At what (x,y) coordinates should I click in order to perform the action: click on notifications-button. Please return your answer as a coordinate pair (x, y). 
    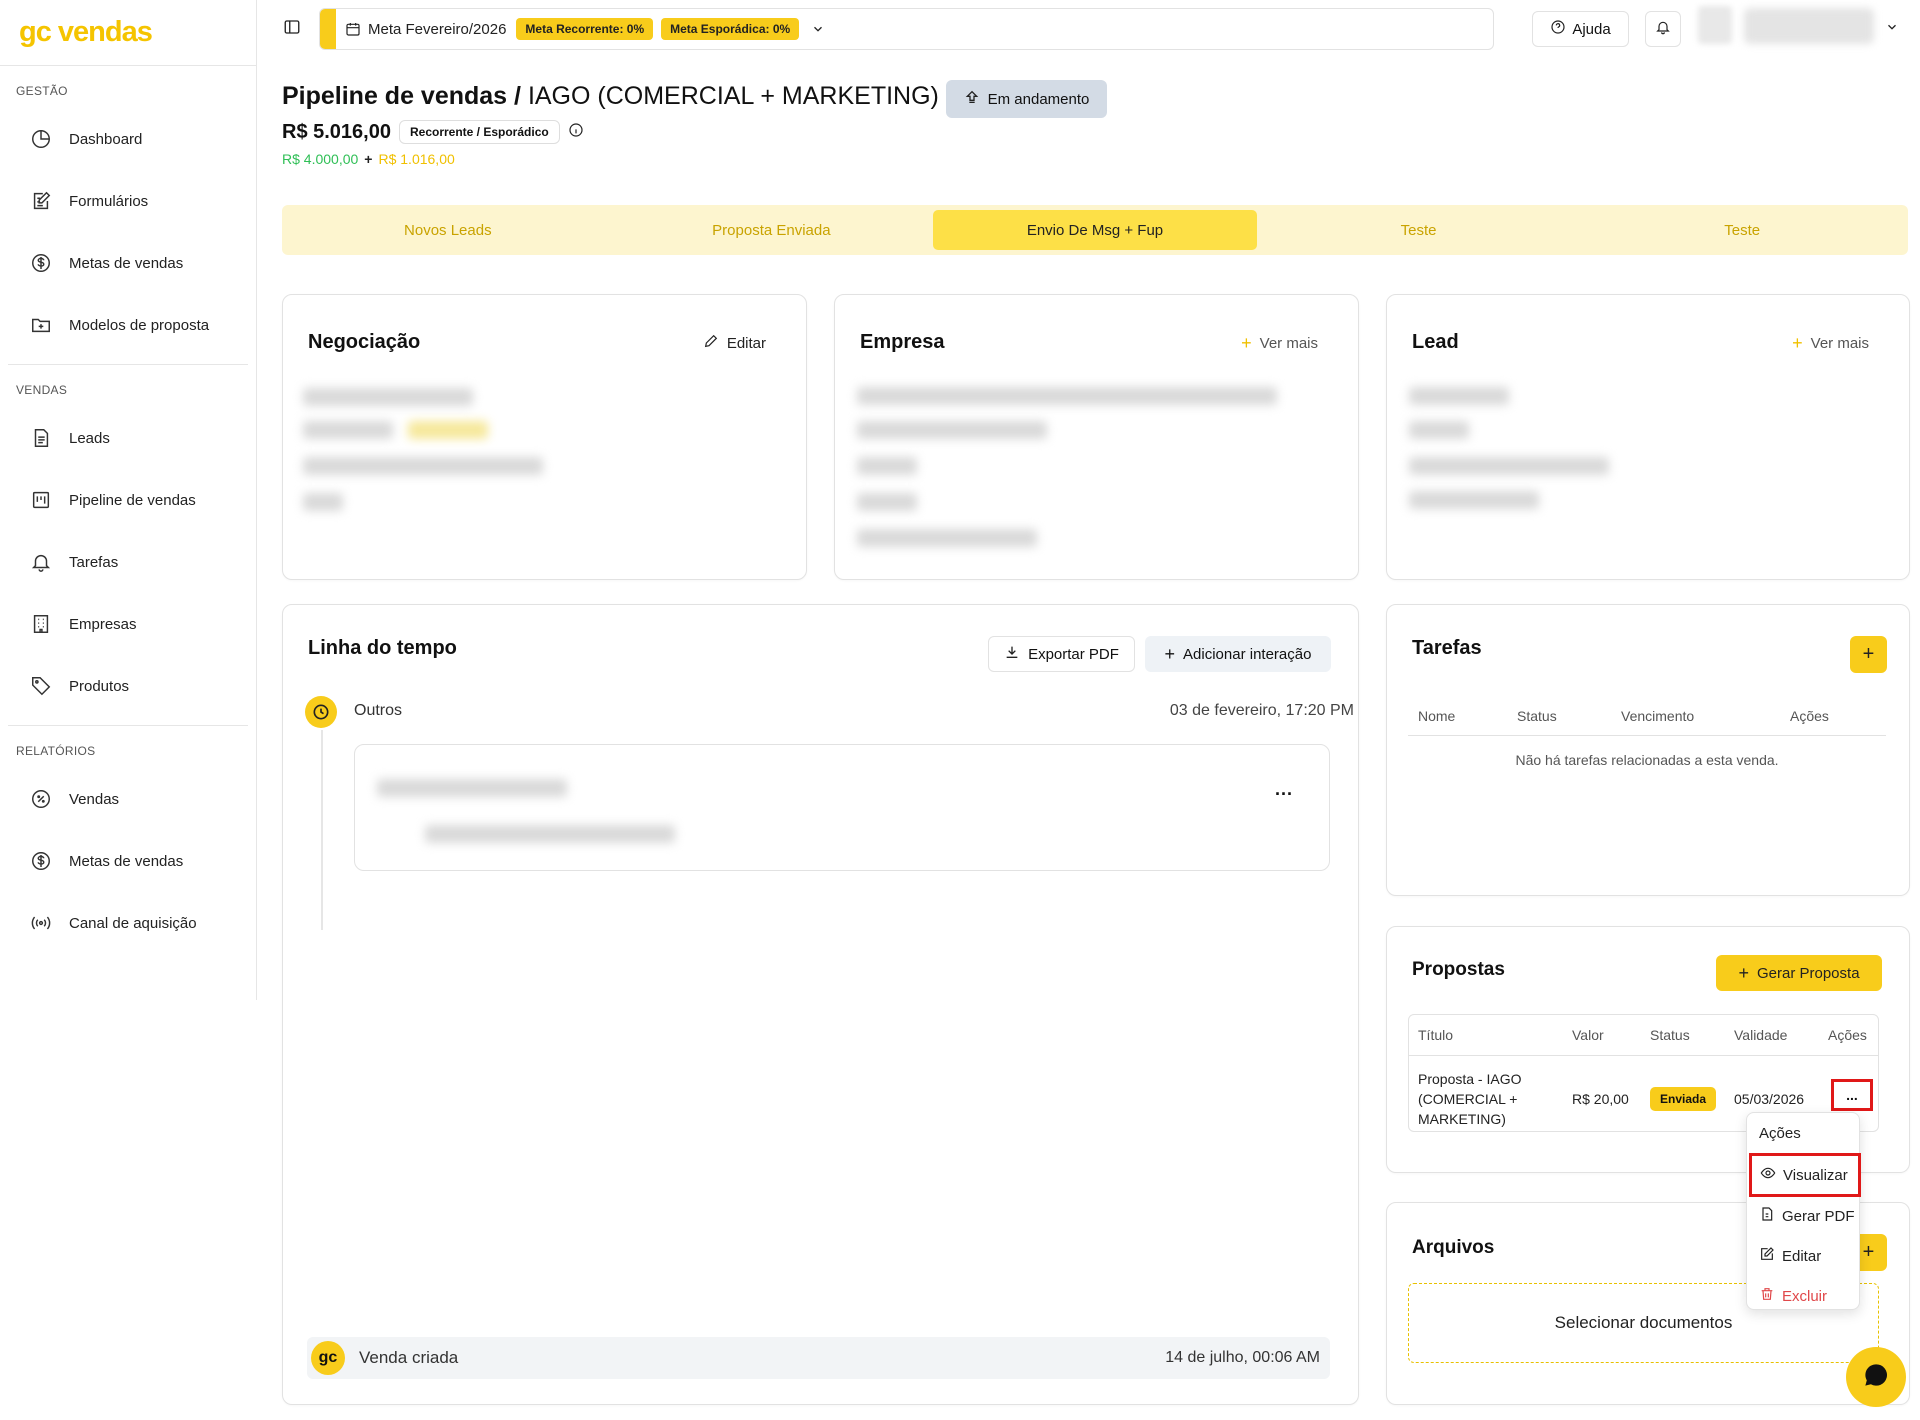
    Looking at the image, I should click on (1663, 29).